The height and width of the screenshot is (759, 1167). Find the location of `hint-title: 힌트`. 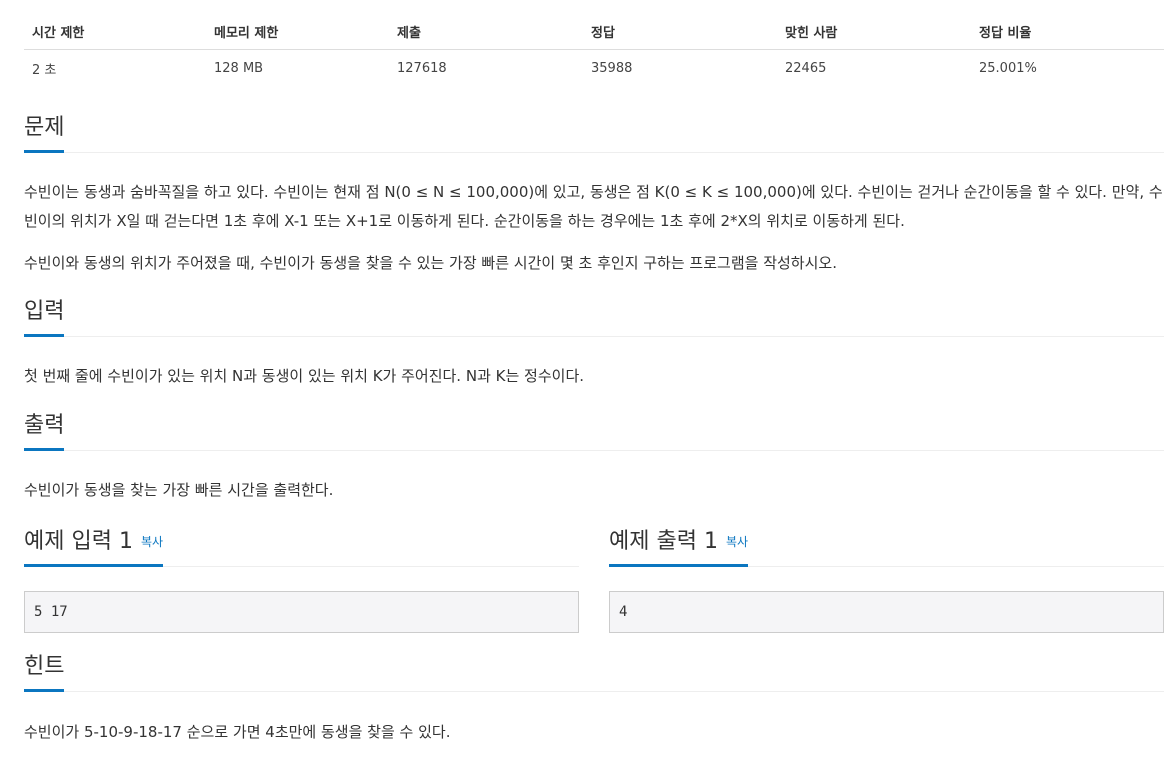

hint-title: 힌트 is located at coordinates (44, 672).